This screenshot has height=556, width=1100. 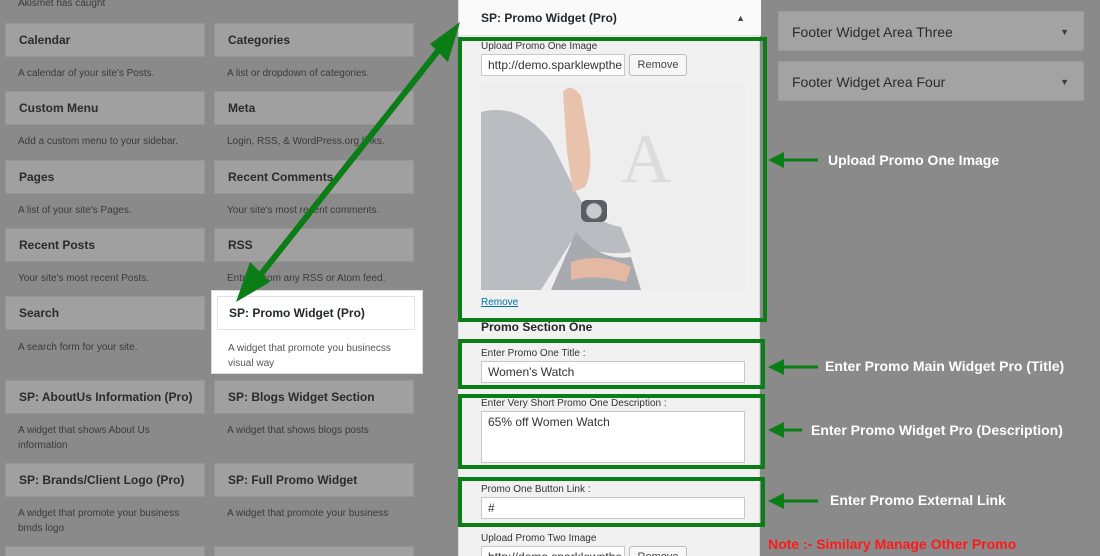 What do you see at coordinates (314, 245) in the screenshot?
I see `widget-rss: RSS` at bounding box center [314, 245].